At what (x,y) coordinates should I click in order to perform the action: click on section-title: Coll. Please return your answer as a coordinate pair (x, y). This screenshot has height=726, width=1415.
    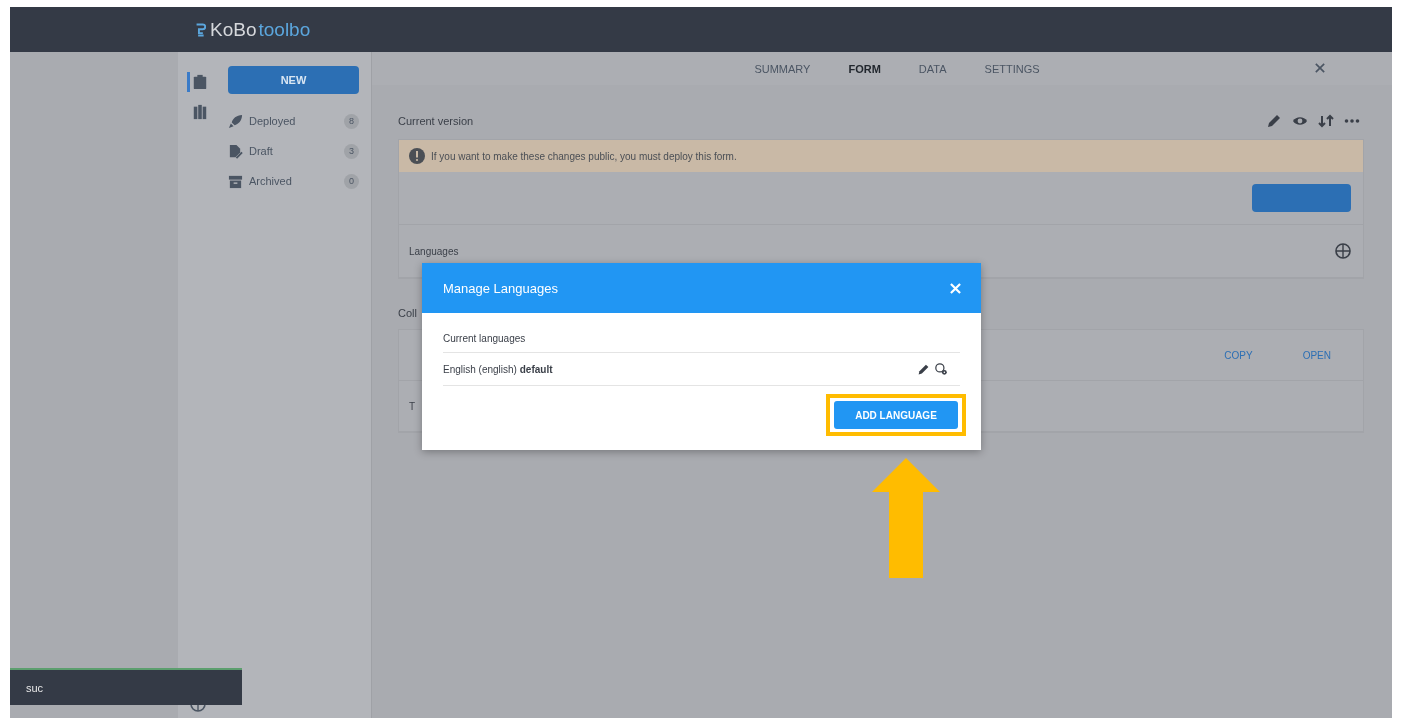
    Looking at the image, I should click on (408, 313).